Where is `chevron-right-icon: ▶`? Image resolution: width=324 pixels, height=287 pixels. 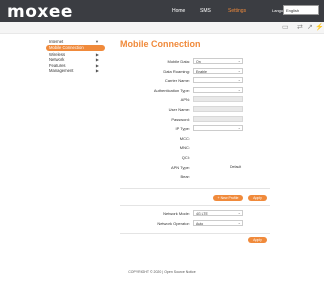
chevron-right-icon: ▶ is located at coordinates (97, 70).